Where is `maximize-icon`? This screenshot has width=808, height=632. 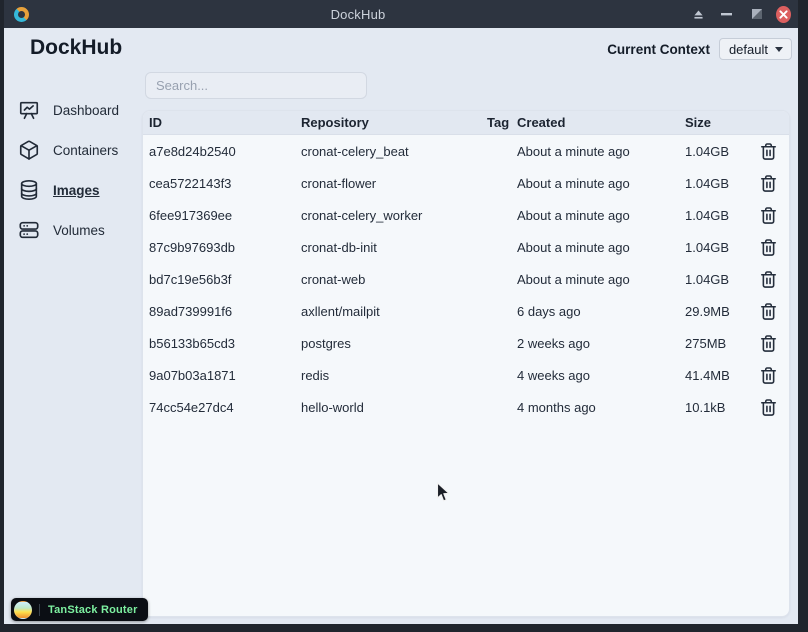
maximize-icon is located at coordinates (757, 14).